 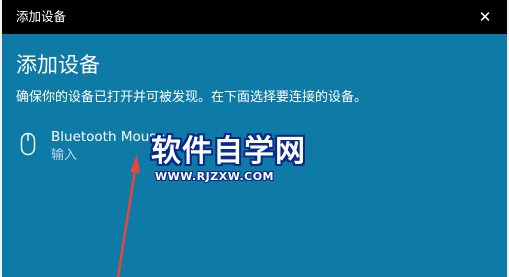 I want to click on close-button: ✕, so click(x=485, y=17).